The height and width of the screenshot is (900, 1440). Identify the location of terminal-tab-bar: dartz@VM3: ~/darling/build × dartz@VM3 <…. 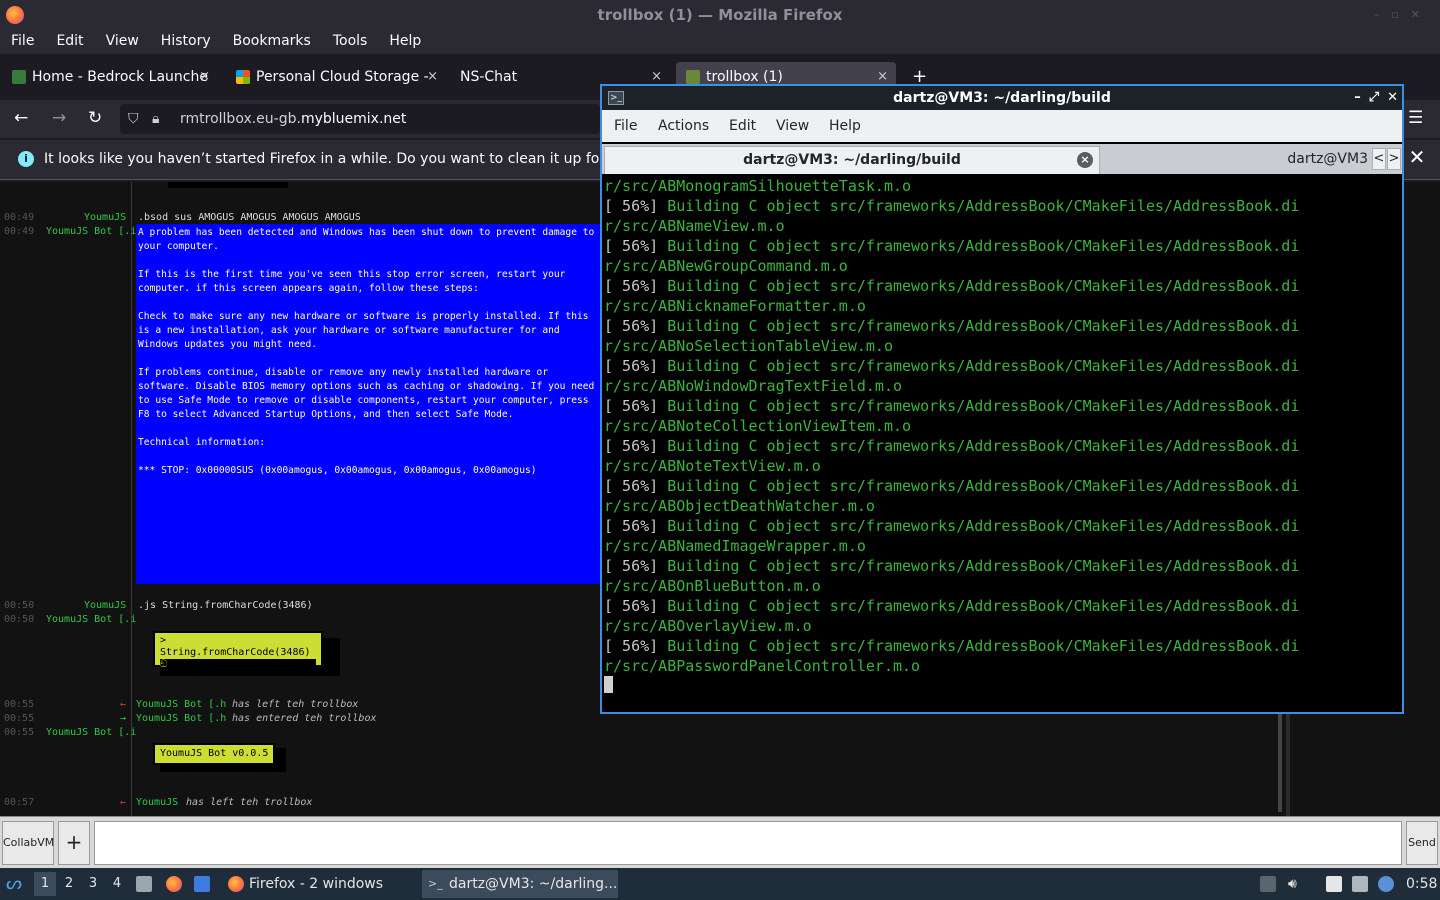
(1002, 159).